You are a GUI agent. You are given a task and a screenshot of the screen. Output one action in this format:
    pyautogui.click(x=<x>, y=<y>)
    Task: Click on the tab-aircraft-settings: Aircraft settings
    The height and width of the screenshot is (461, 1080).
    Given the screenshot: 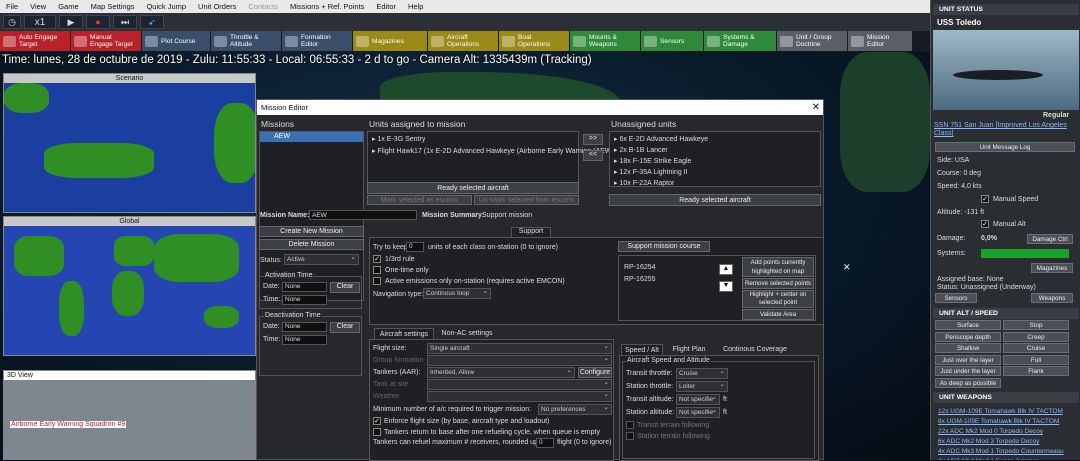 What is the action you would take?
    pyautogui.click(x=404, y=333)
    